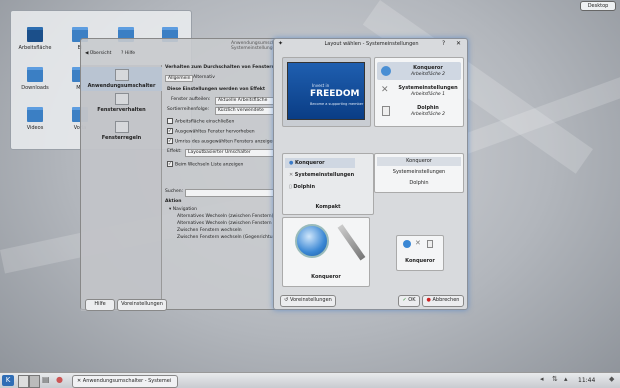 The width and height of the screenshot is (620, 388). I want to click on cancel-button: ● Abbrechen, so click(443, 301).